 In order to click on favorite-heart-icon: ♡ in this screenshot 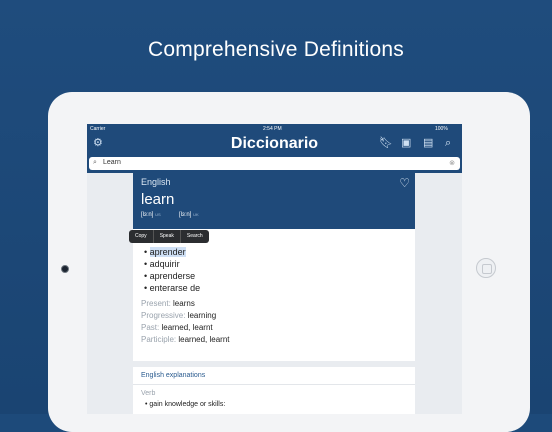, I will do `click(404, 183)`.